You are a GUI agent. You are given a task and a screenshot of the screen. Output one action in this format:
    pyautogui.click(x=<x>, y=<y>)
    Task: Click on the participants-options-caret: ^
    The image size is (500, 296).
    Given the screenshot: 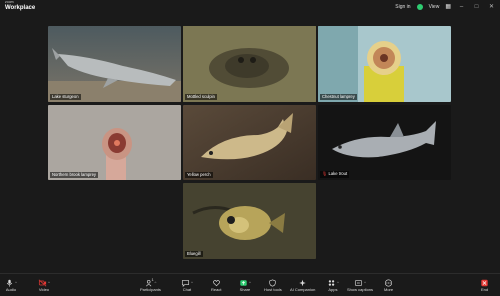 What is the action you would take?
    pyautogui.click(x=156, y=282)
    